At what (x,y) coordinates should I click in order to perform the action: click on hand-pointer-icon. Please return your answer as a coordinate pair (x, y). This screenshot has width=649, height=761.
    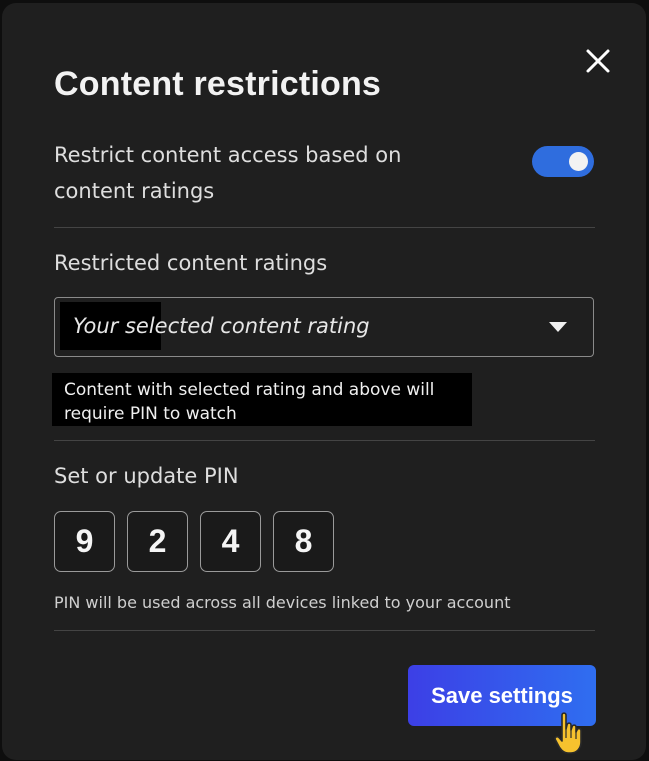
    Looking at the image, I should click on (570, 734).